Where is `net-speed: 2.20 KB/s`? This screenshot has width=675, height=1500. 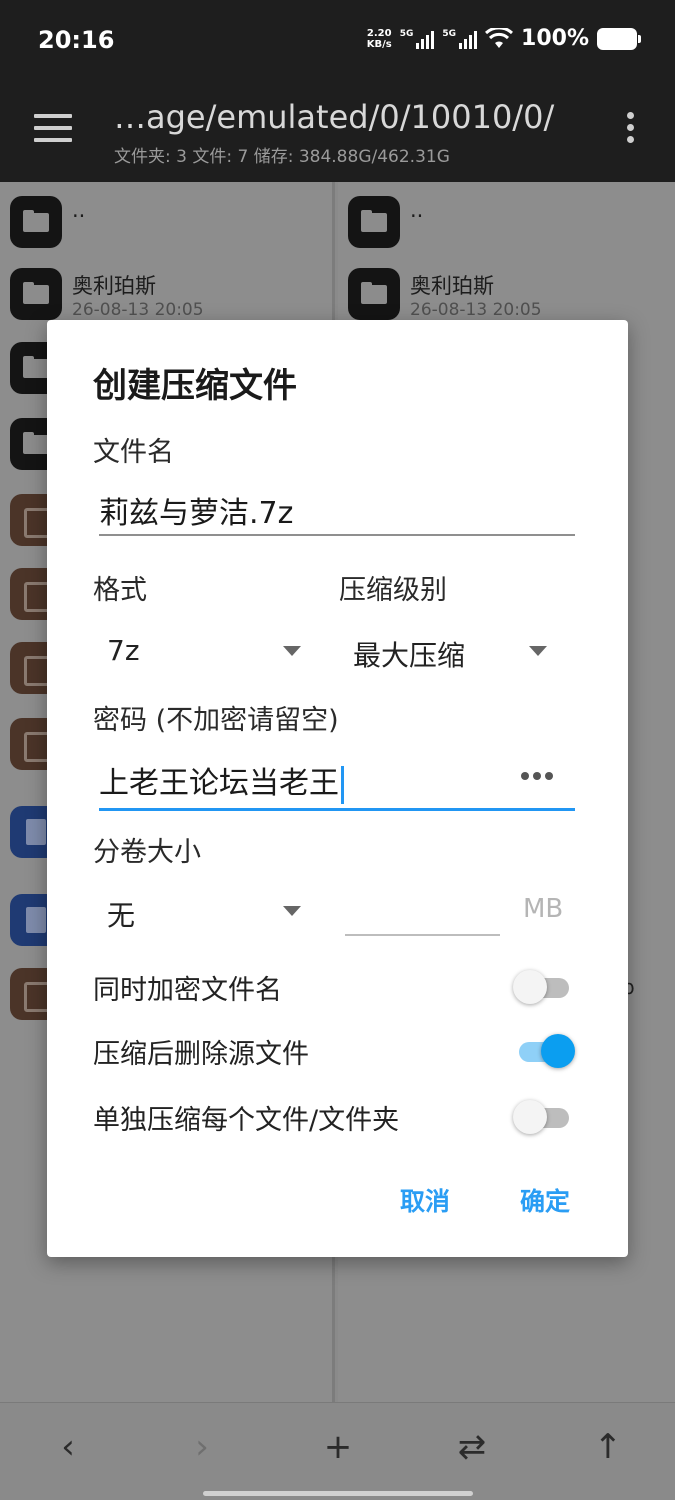
net-speed: 2.20 KB/s is located at coordinates (379, 38).